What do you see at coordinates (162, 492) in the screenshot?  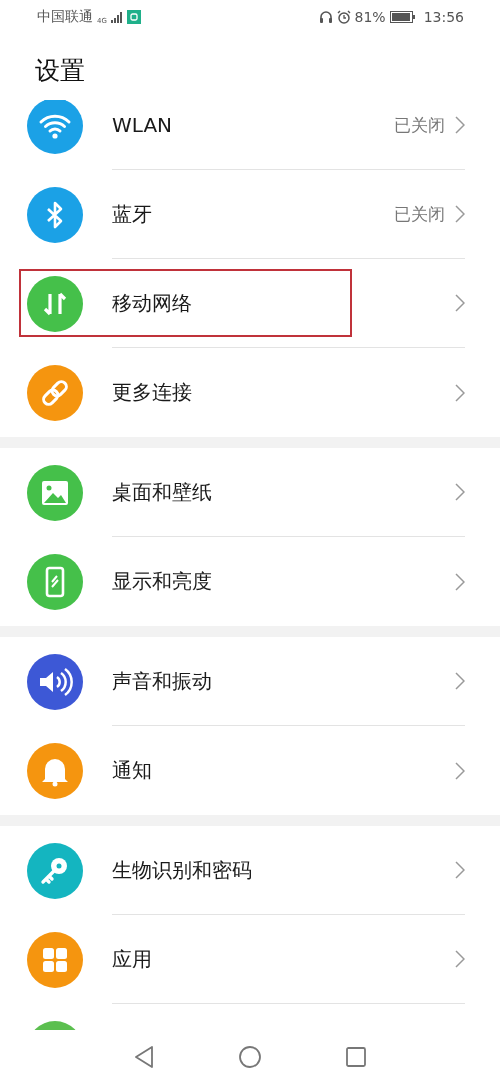 I see `item-label: 桌面和壁纸` at bounding box center [162, 492].